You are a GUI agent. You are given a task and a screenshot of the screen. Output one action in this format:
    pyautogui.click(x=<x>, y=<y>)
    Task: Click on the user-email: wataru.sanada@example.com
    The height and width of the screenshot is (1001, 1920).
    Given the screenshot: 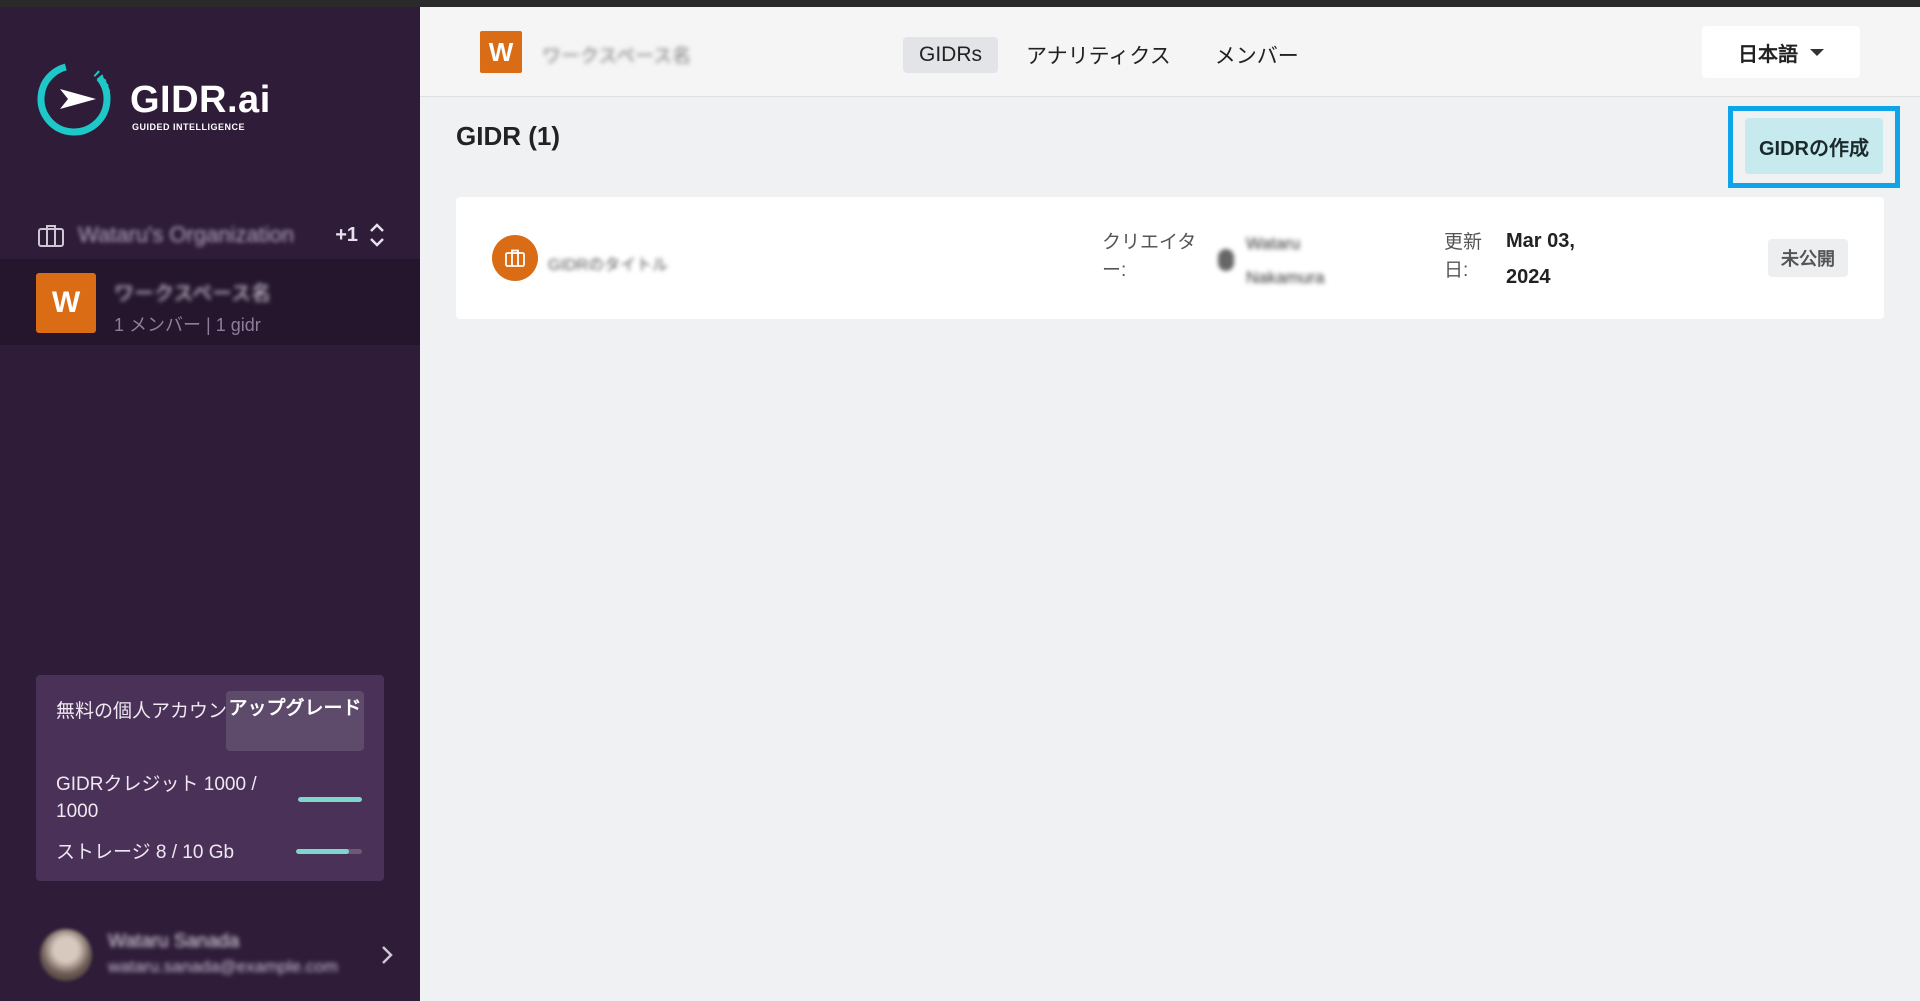 What is the action you would take?
    pyautogui.click(x=223, y=966)
    